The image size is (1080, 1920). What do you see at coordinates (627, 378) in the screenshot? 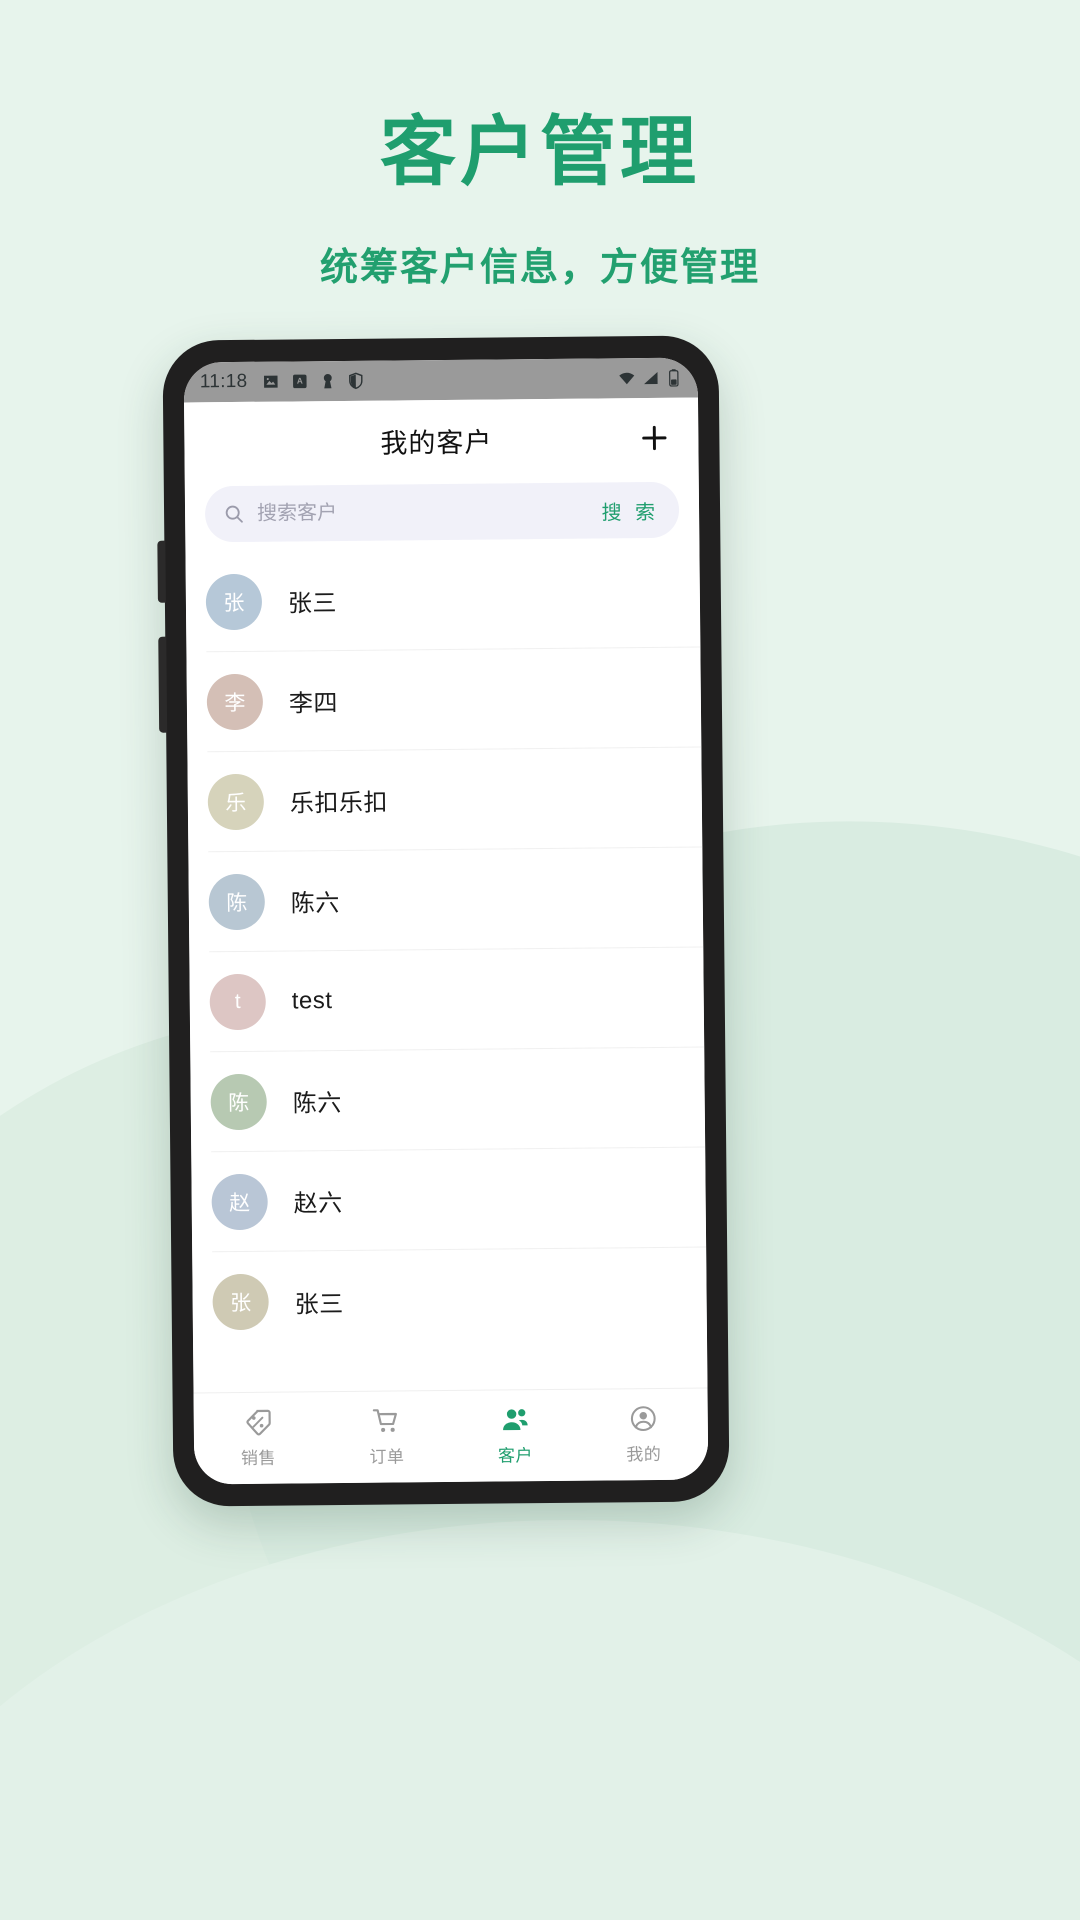
I see `wifi-icon` at bounding box center [627, 378].